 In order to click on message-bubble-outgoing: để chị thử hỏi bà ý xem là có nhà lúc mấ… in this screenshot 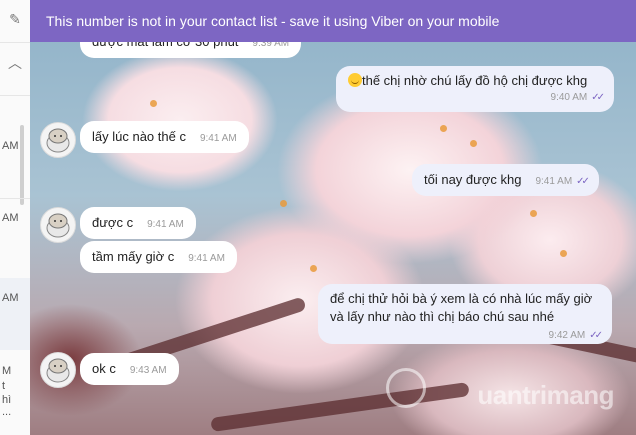, I will do `click(465, 314)`.